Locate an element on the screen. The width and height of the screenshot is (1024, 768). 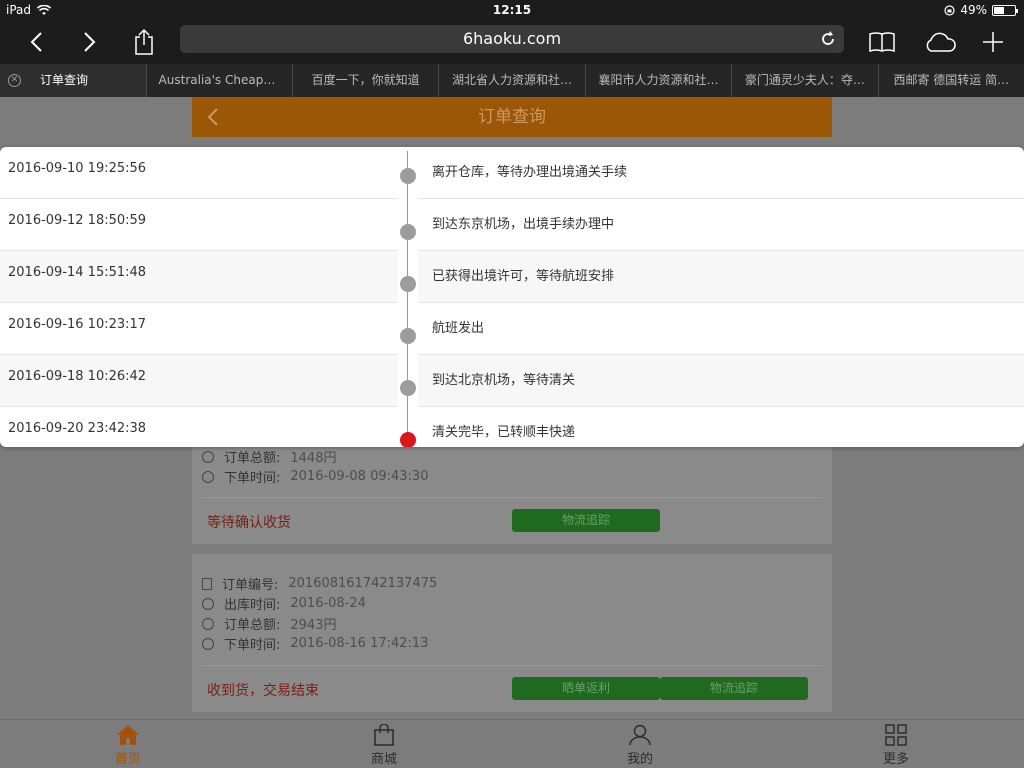
tracking-time: 2016-09-10 19:25:56 is located at coordinates (77, 168).